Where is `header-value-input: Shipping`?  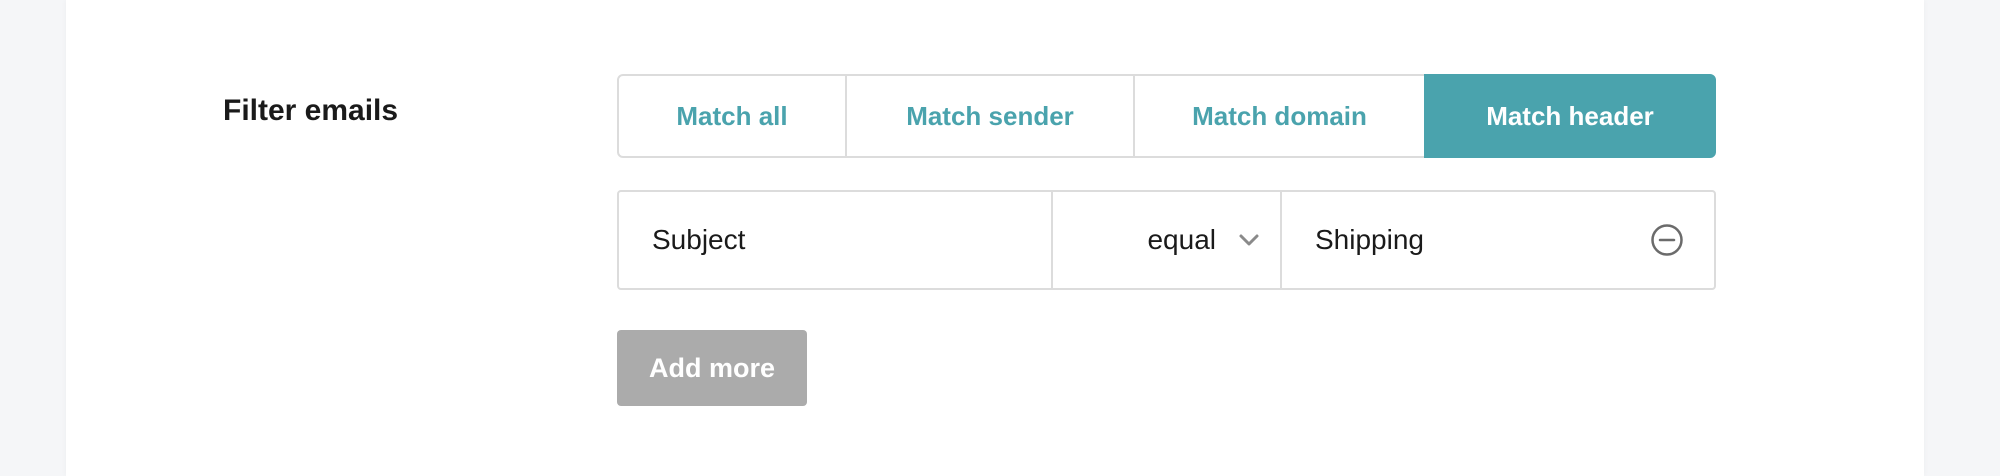 header-value-input: Shipping is located at coordinates (1498, 240).